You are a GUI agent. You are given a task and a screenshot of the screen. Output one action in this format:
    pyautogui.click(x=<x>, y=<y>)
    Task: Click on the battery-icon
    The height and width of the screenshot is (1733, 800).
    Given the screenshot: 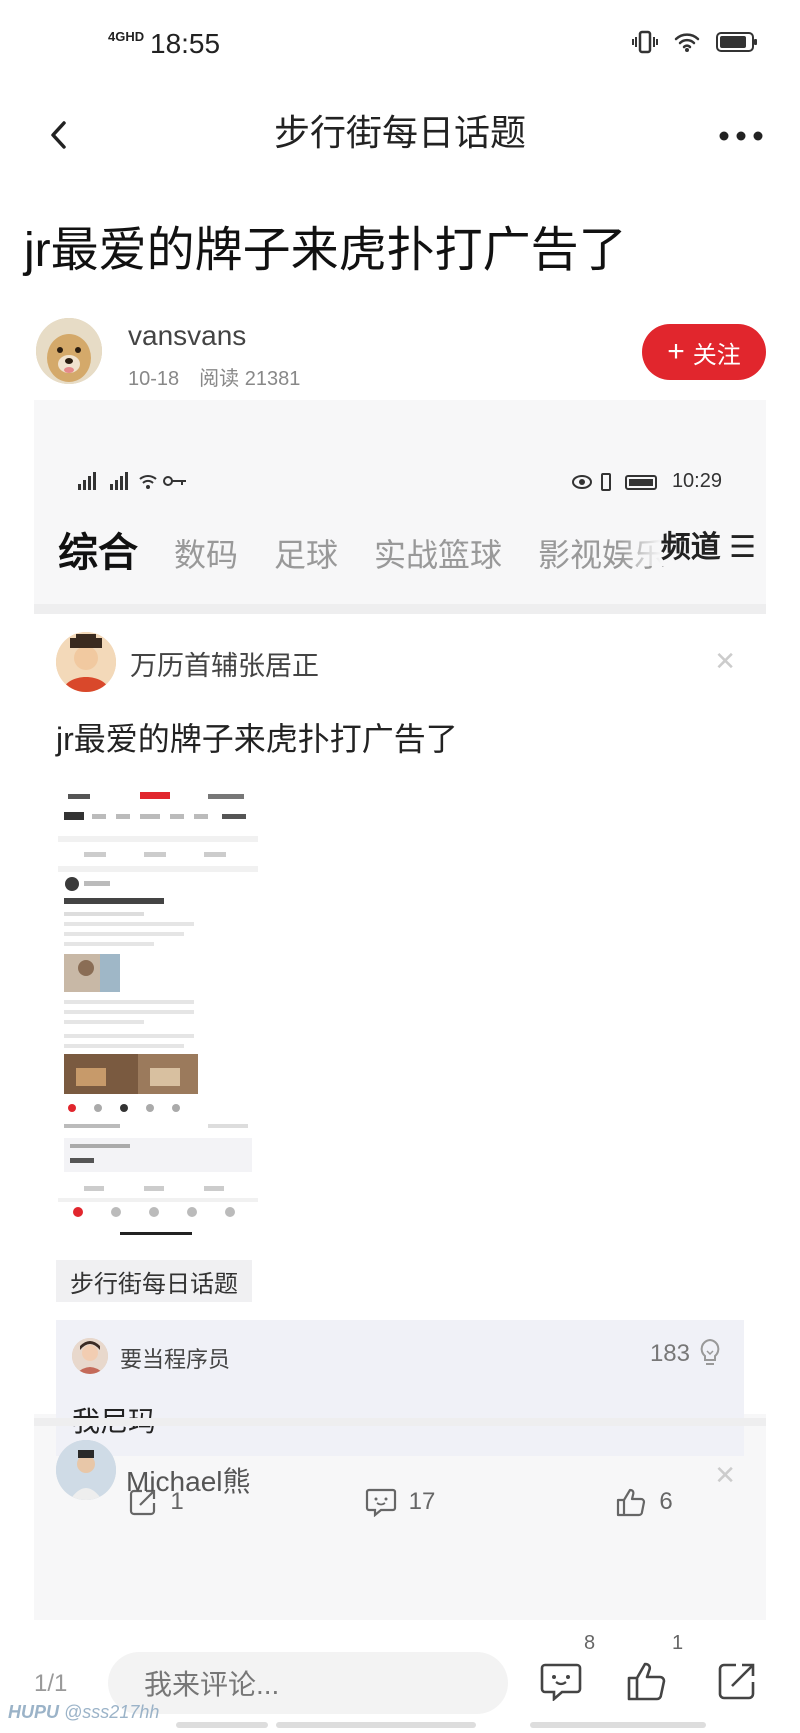 What is the action you would take?
    pyautogui.click(x=737, y=44)
    